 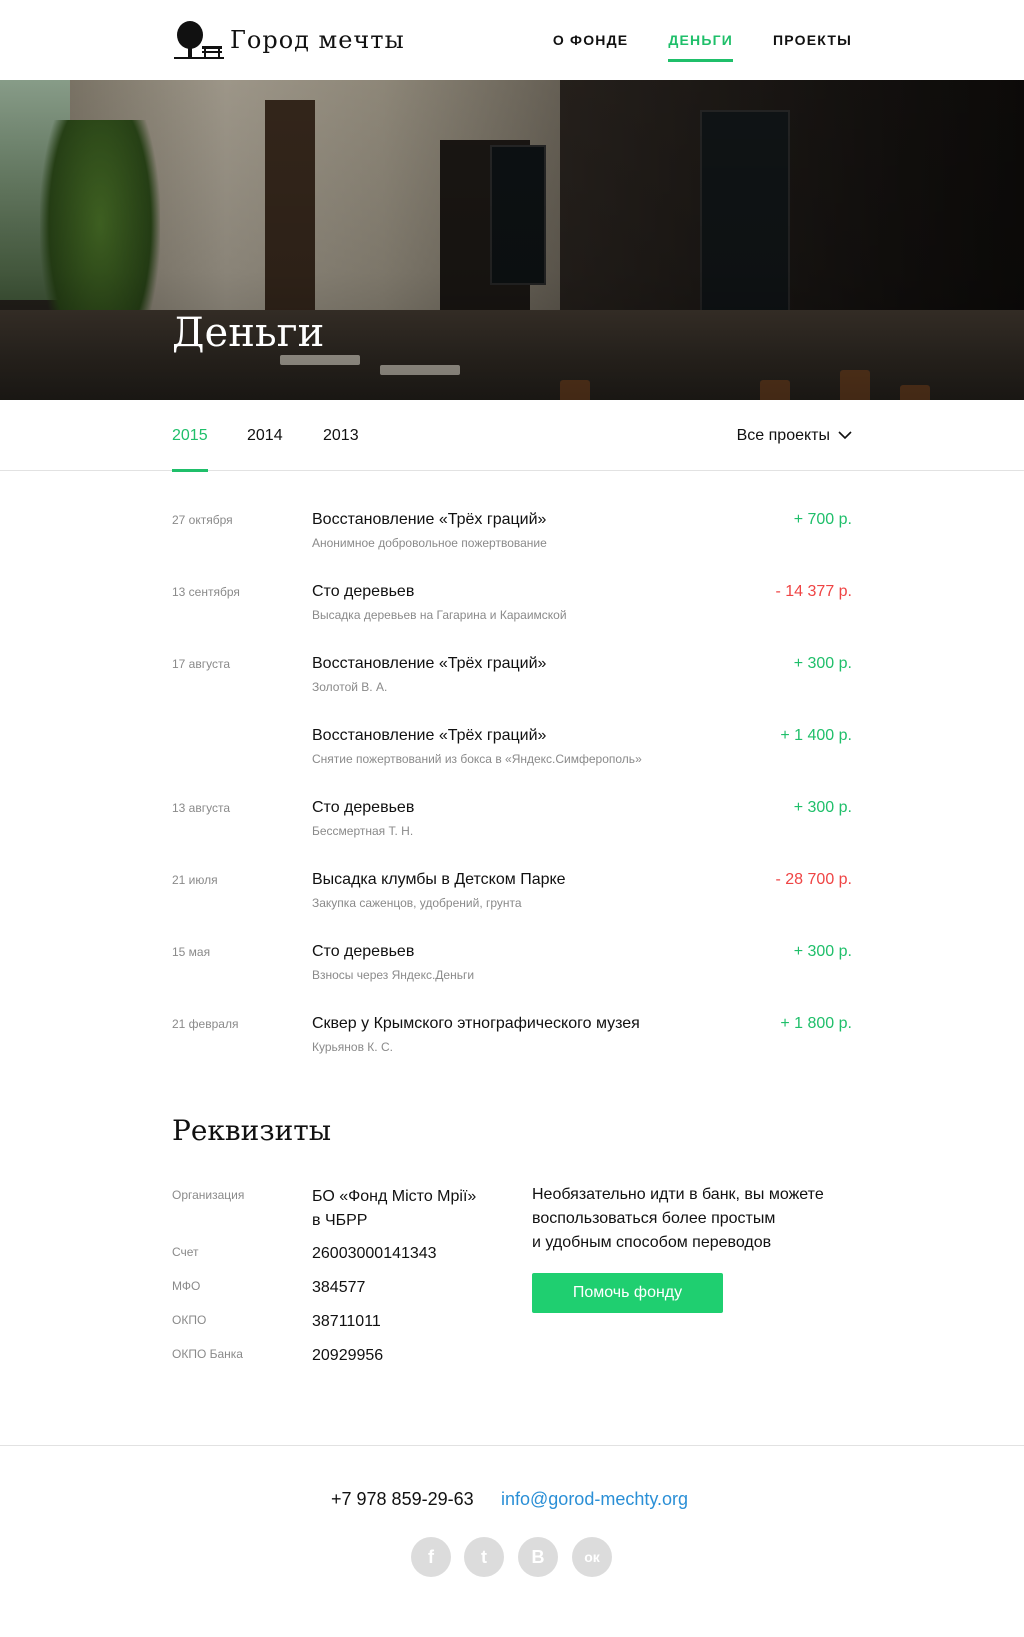 What do you see at coordinates (201, 664) in the screenshot?
I see `transaction-date: 17 августа` at bounding box center [201, 664].